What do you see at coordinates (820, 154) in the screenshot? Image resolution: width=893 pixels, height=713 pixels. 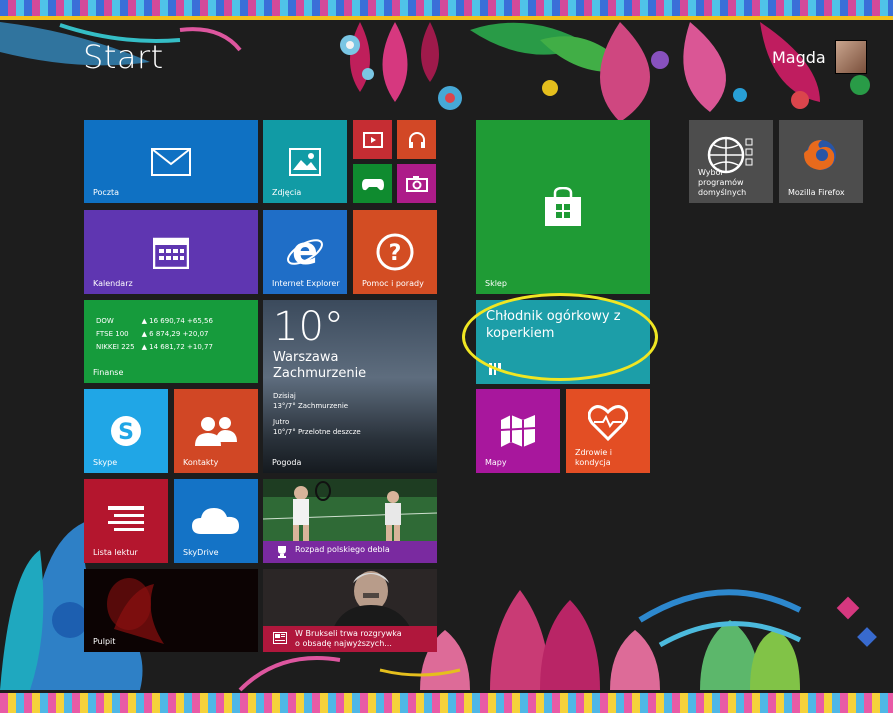 I see `firefox-icon` at bounding box center [820, 154].